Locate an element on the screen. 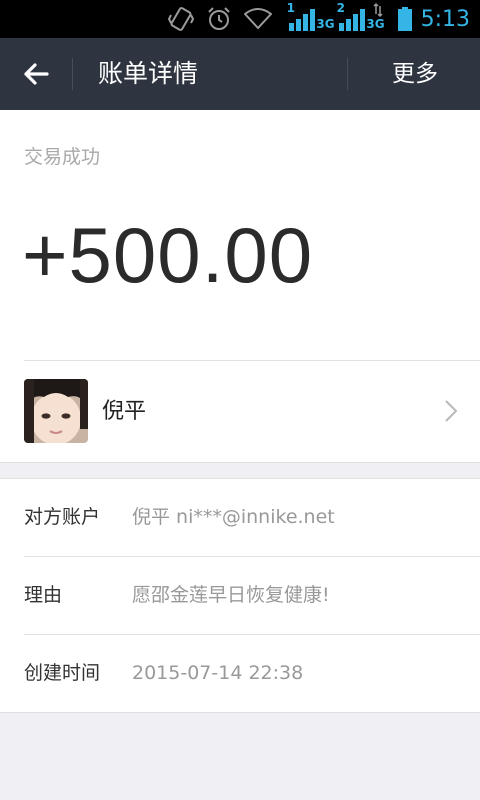 The image size is (480, 800). counterparty-name: 倪平 is located at coordinates (124, 411).